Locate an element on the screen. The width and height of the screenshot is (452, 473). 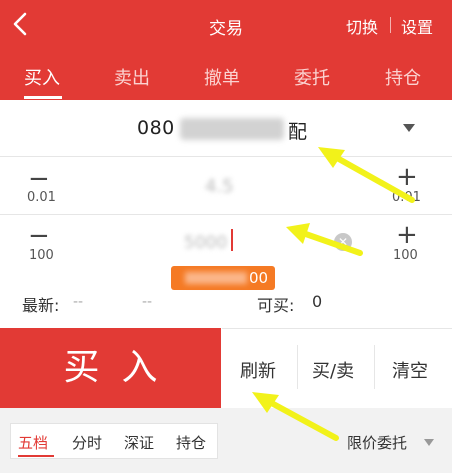
order-type-select: 限价委托 is located at coordinates (377, 442).